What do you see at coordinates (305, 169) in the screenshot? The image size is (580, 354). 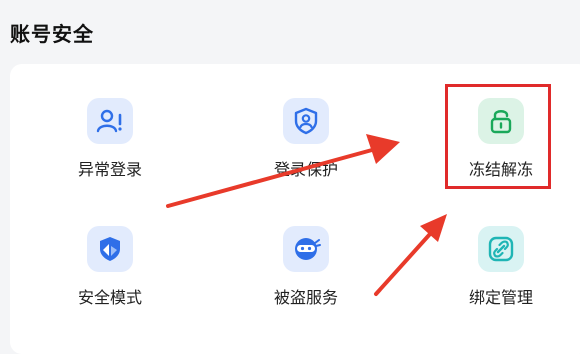 I see `login-protection-label: 登录保护` at bounding box center [305, 169].